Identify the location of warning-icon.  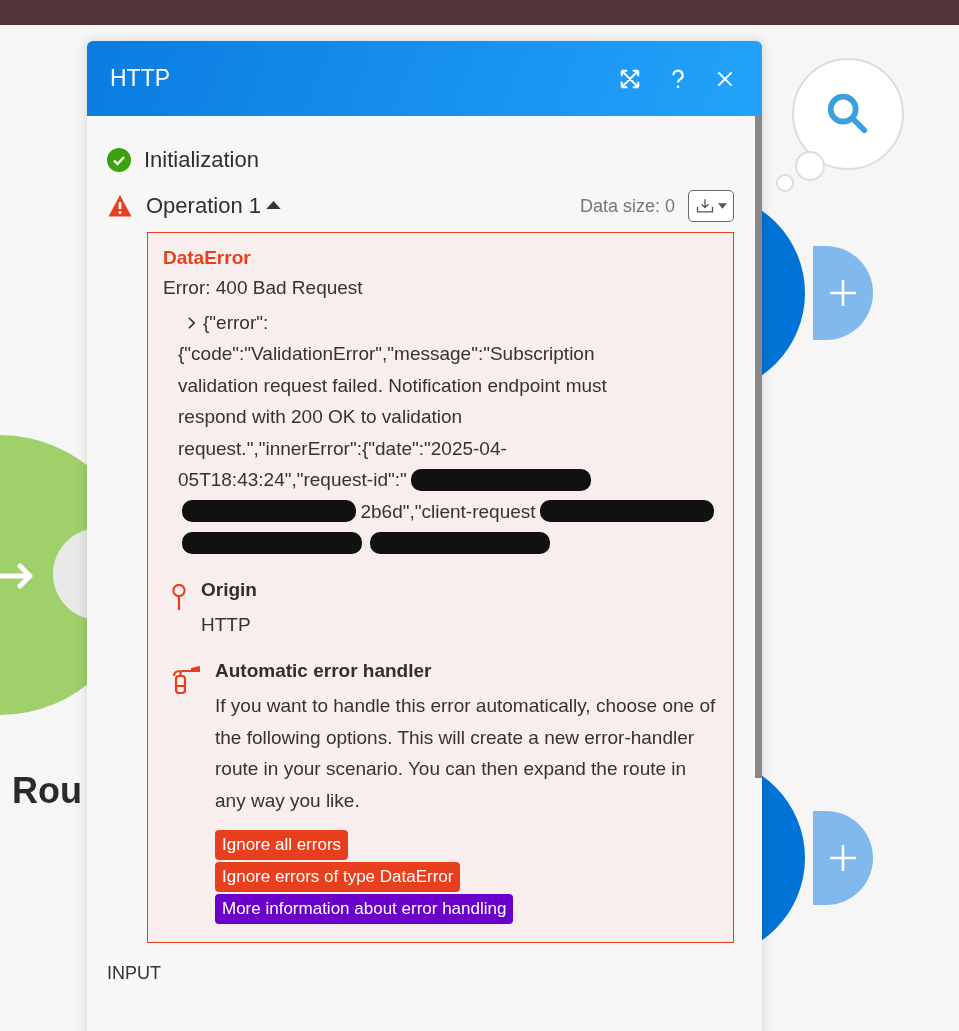
(120, 206).